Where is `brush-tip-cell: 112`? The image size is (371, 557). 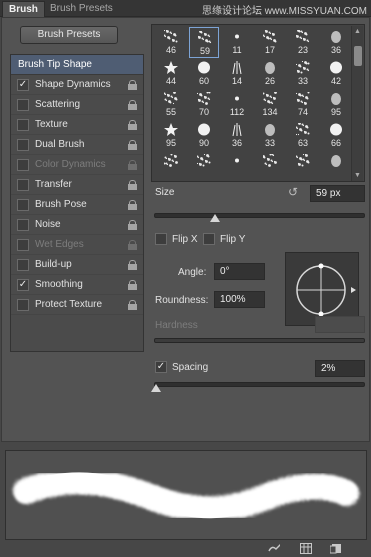 brush-tip-cell: 112 is located at coordinates (237, 104).